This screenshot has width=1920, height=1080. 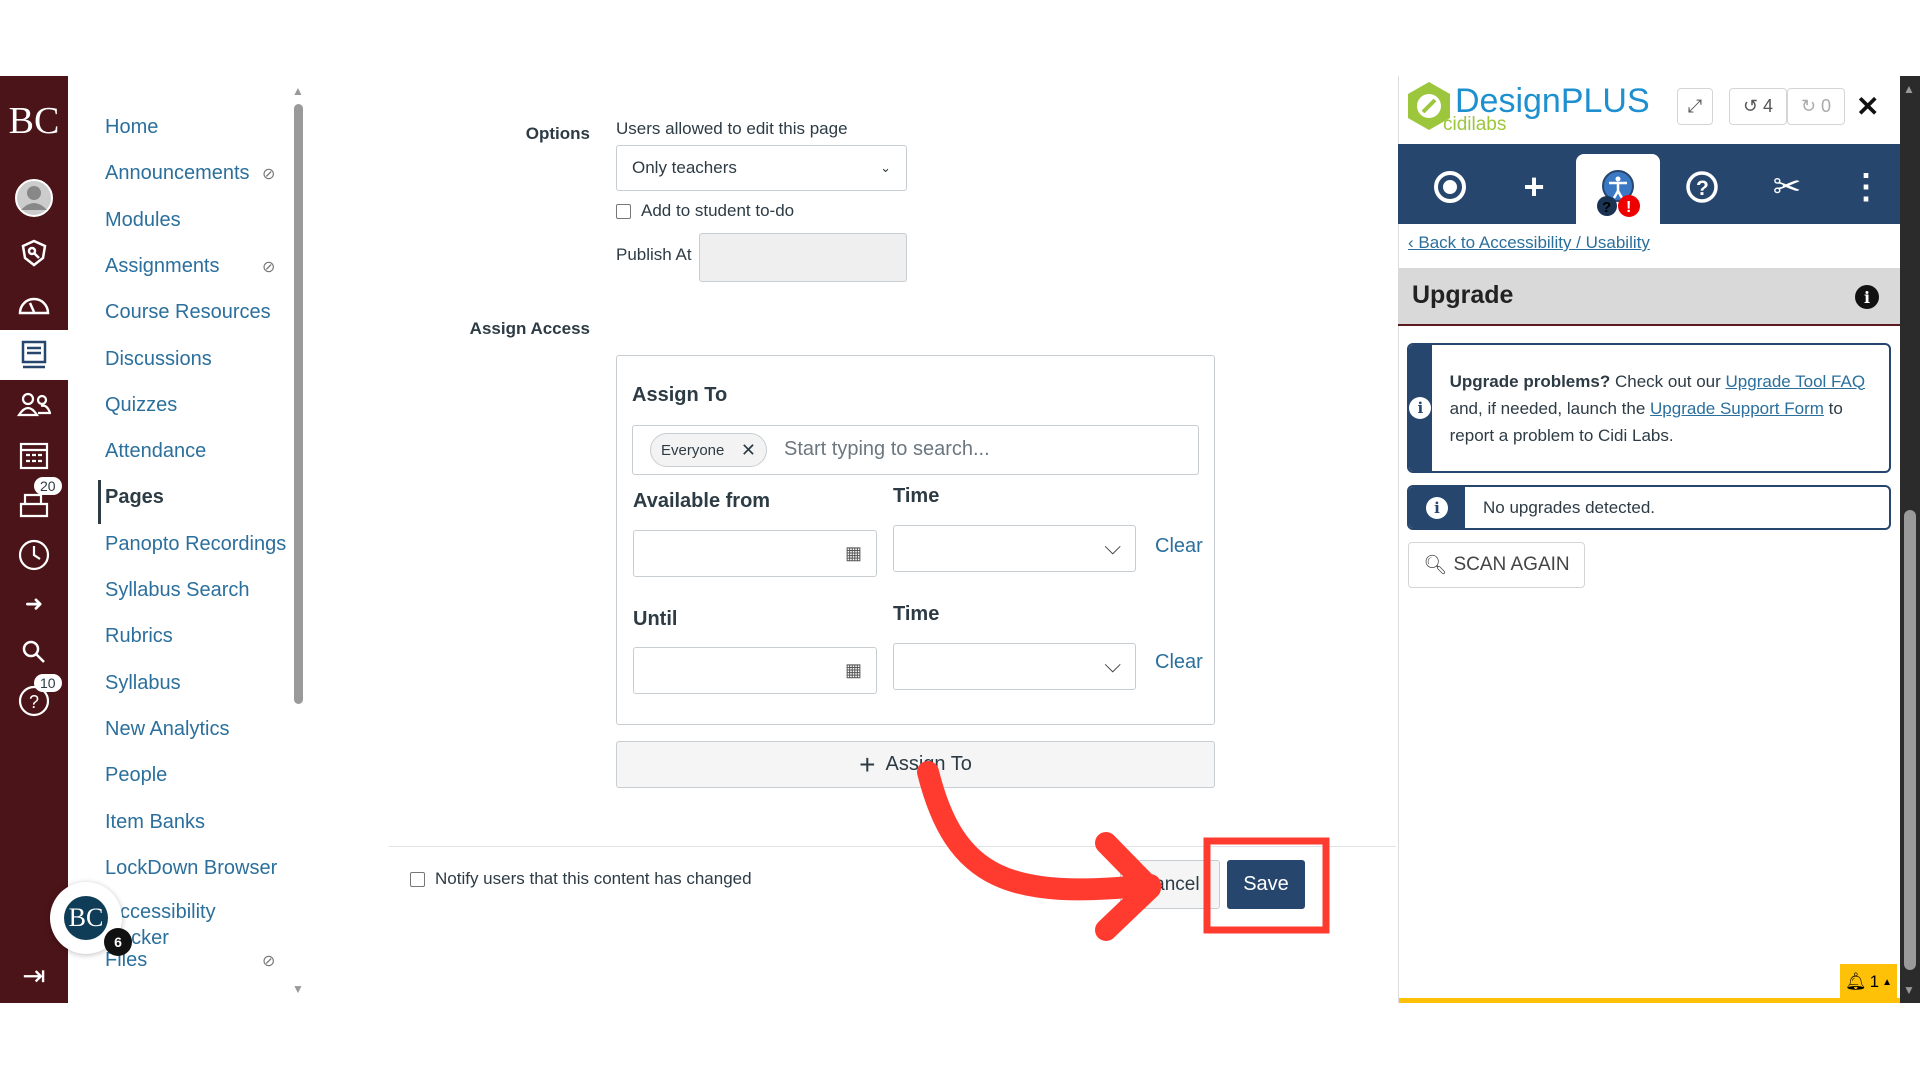 I want to click on undo-button: ↺ 4, so click(x=1758, y=106).